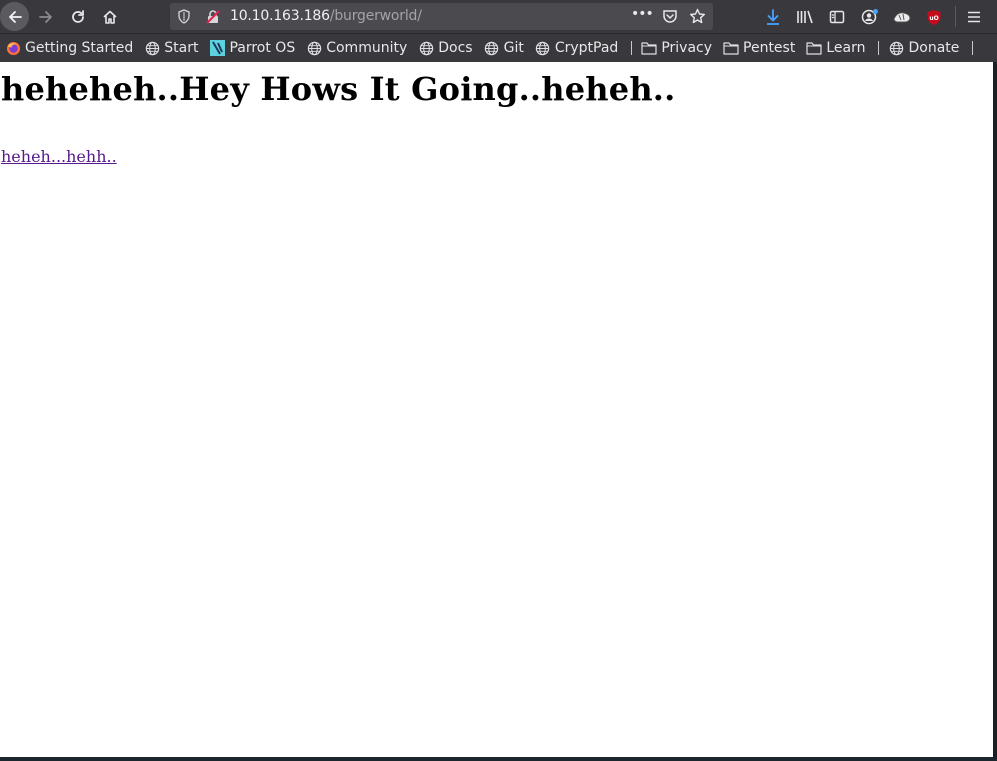  What do you see at coordinates (79, 48) in the screenshot?
I see `bookmark-label: Getting Started` at bounding box center [79, 48].